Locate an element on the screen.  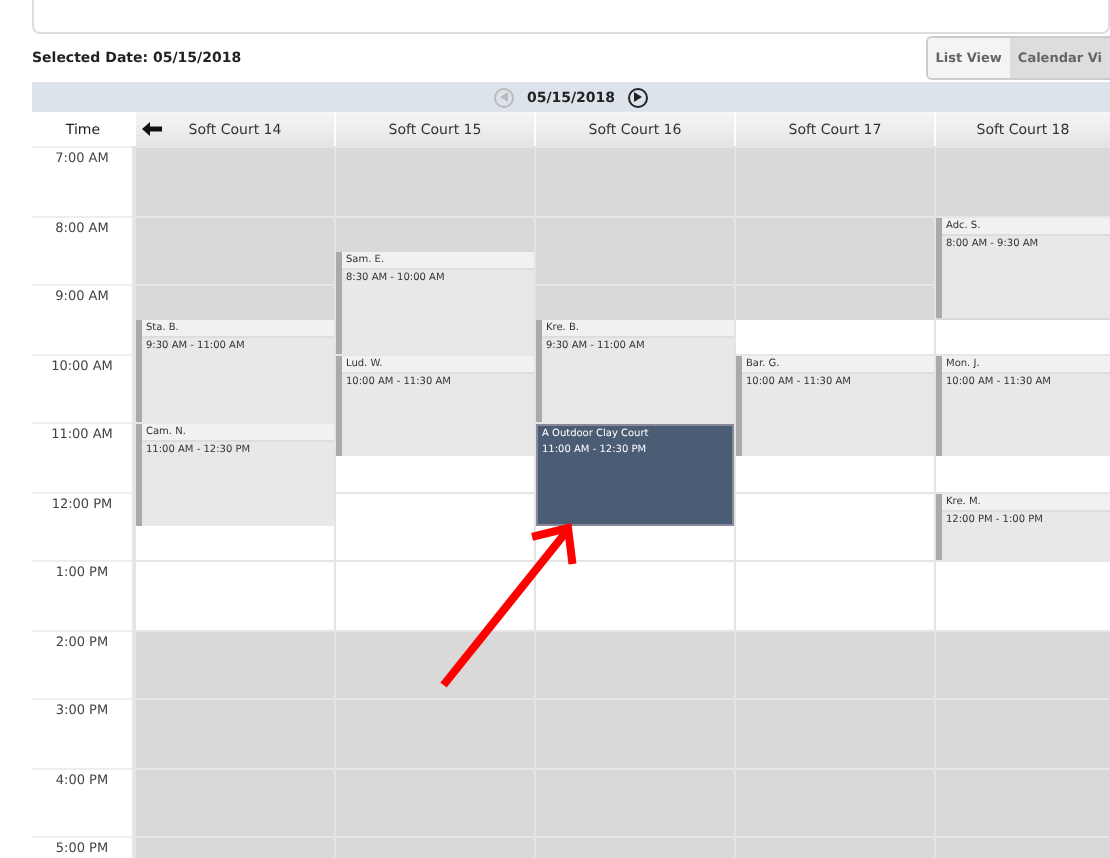
left-arrow-icon is located at coordinates (152, 129).